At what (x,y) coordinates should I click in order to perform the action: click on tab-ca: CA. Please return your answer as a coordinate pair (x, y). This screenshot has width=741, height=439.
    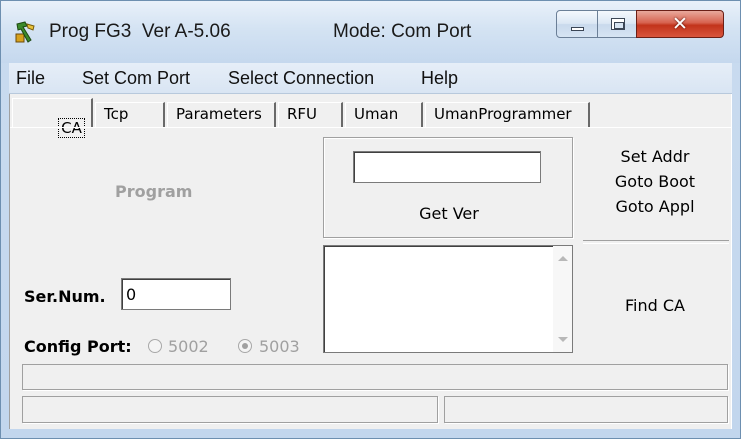
    Looking at the image, I should click on (52, 118).